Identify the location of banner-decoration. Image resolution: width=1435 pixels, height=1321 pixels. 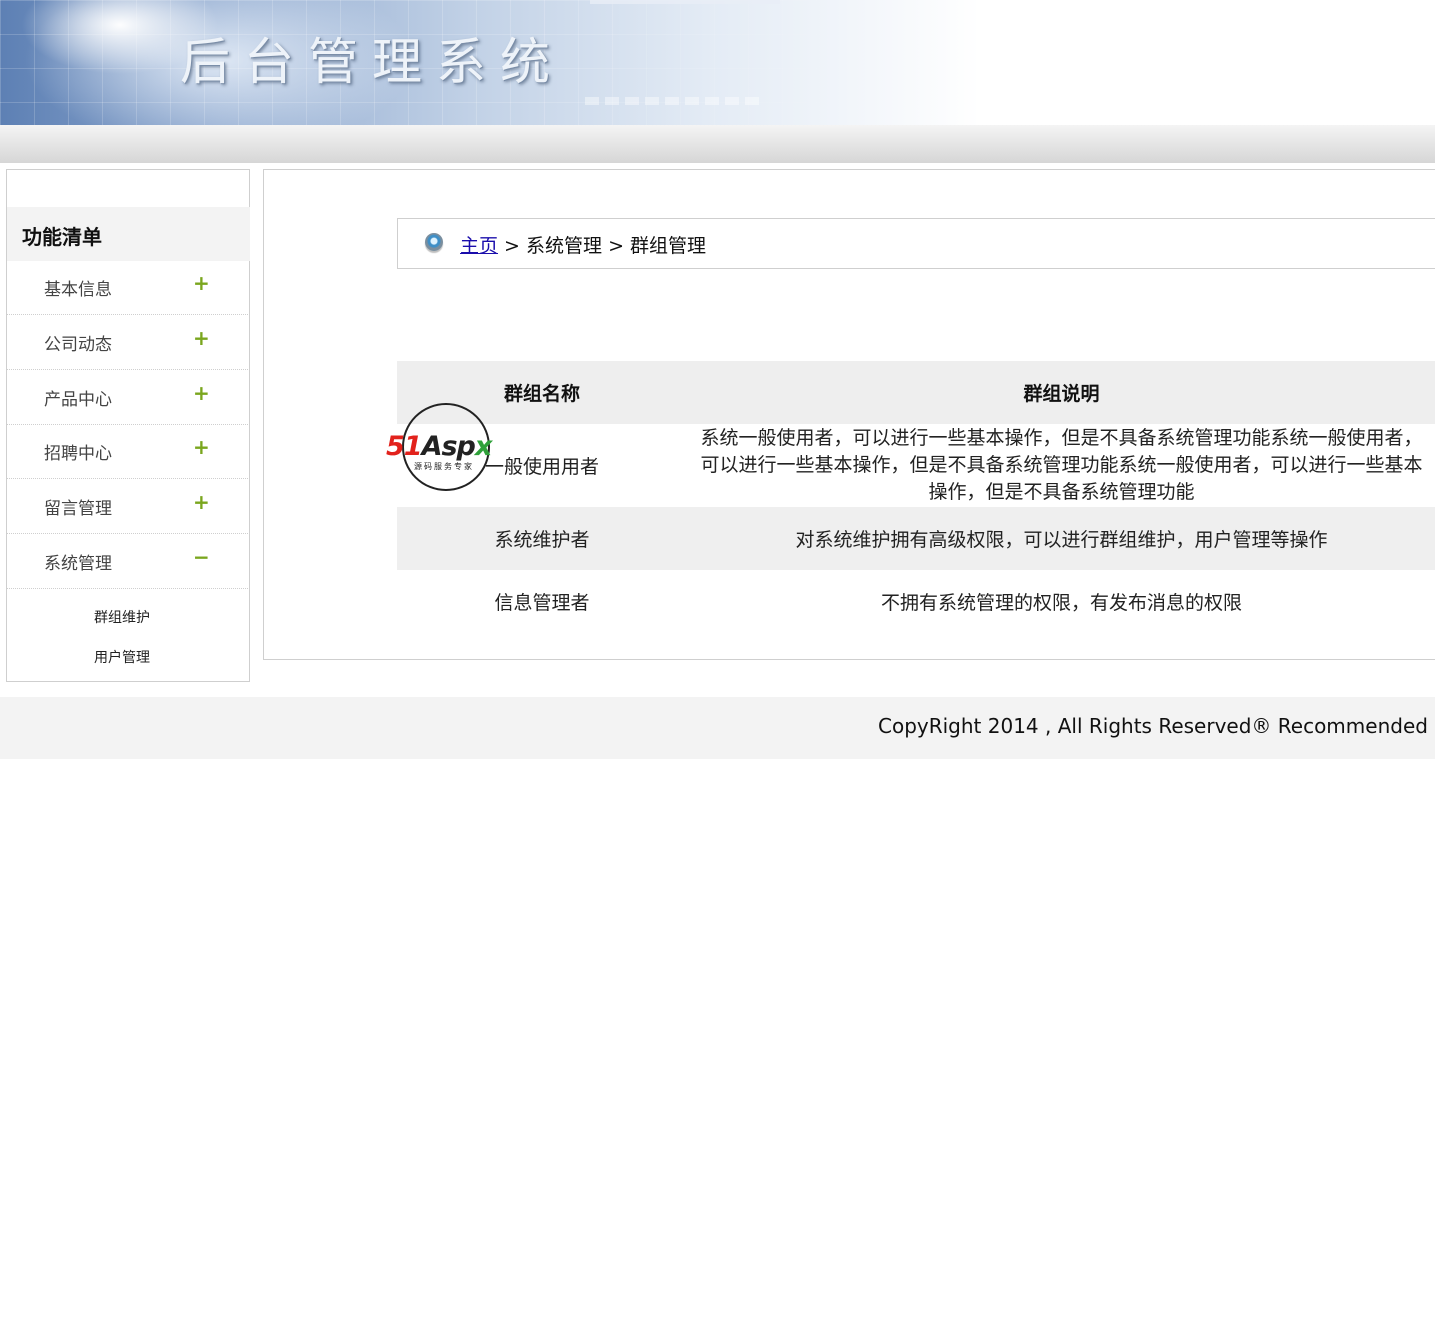
(685, 2).